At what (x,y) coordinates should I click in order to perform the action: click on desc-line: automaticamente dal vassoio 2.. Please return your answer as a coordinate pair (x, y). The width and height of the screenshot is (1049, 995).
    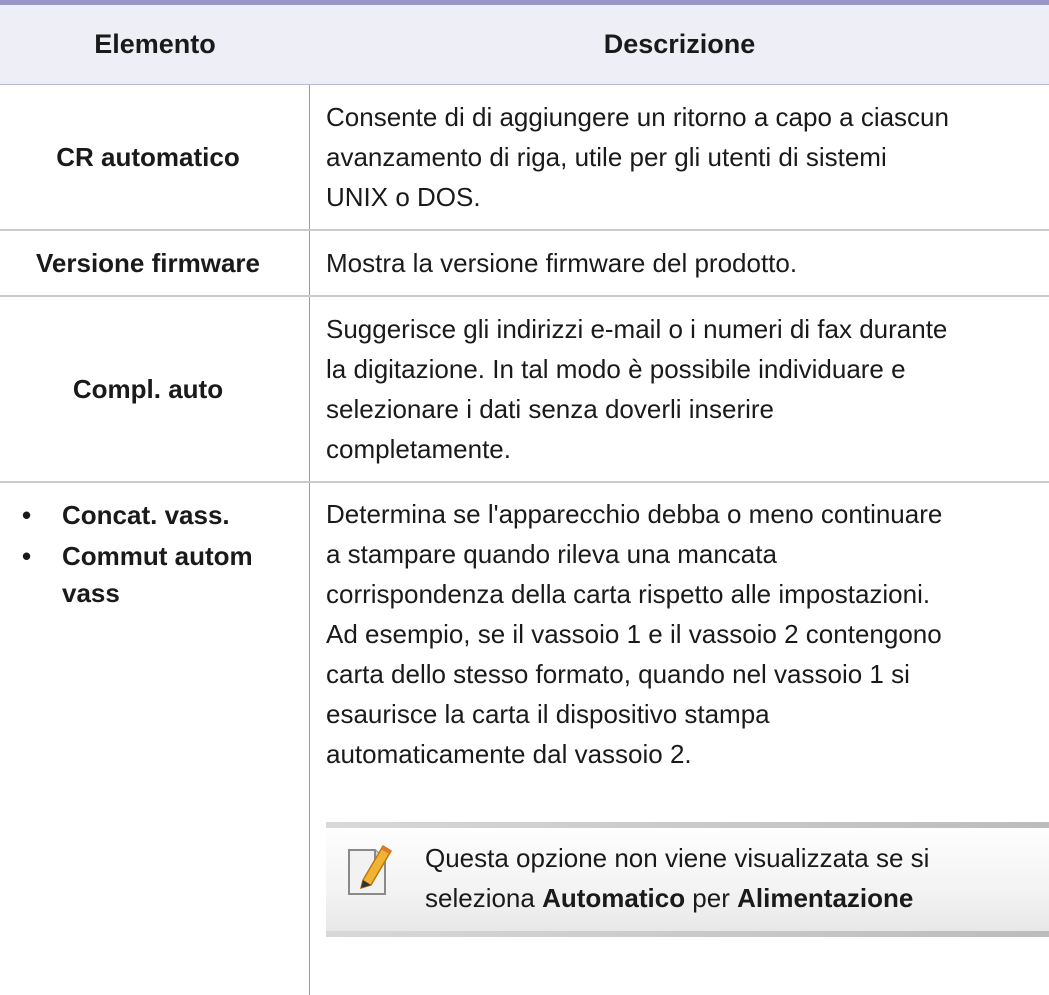
    Looking at the image, I should click on (509, 754).